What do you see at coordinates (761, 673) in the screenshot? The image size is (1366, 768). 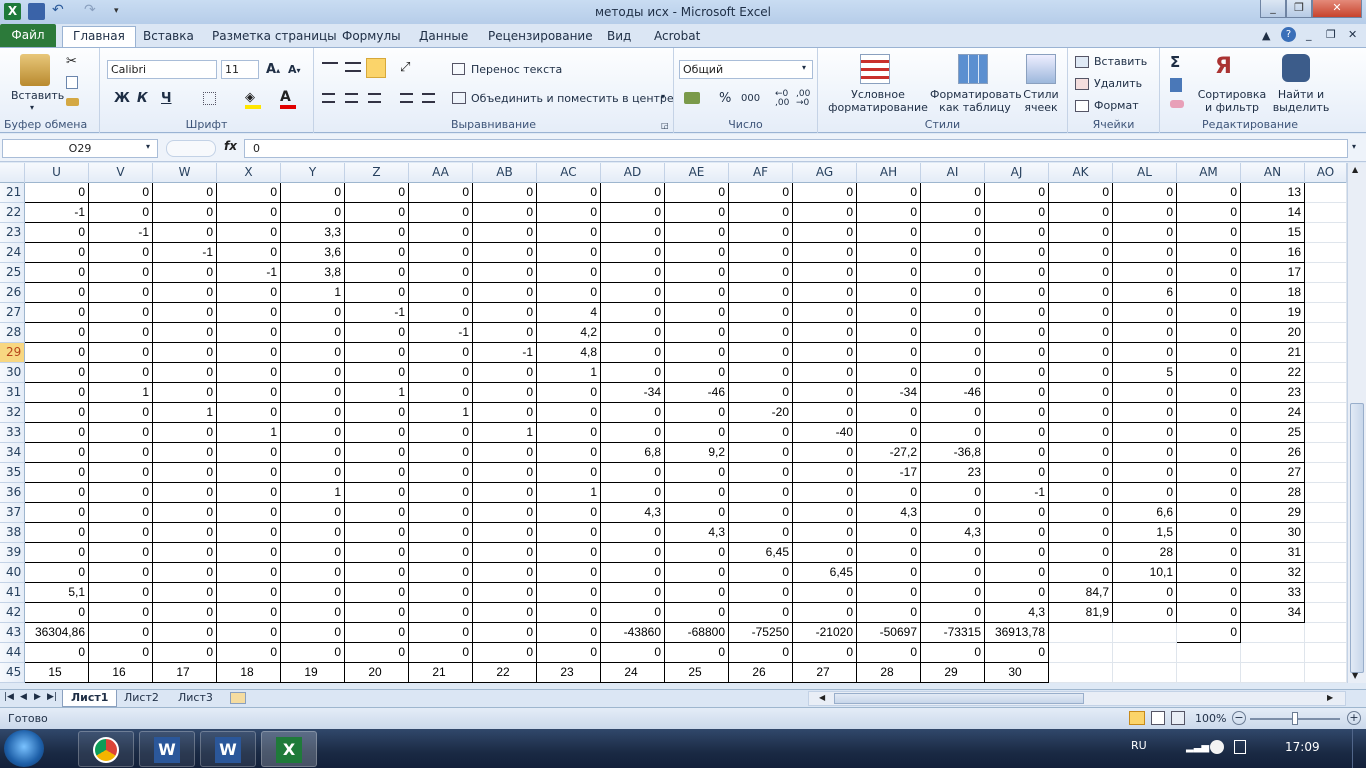 I see `cell-af45: 26` at bounding box center [761, 673].